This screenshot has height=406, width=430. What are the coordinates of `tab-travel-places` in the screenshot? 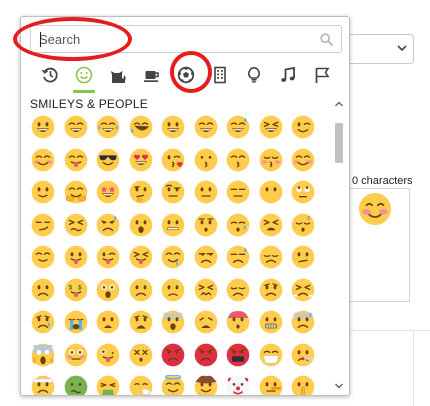 It's located at (220, 75).